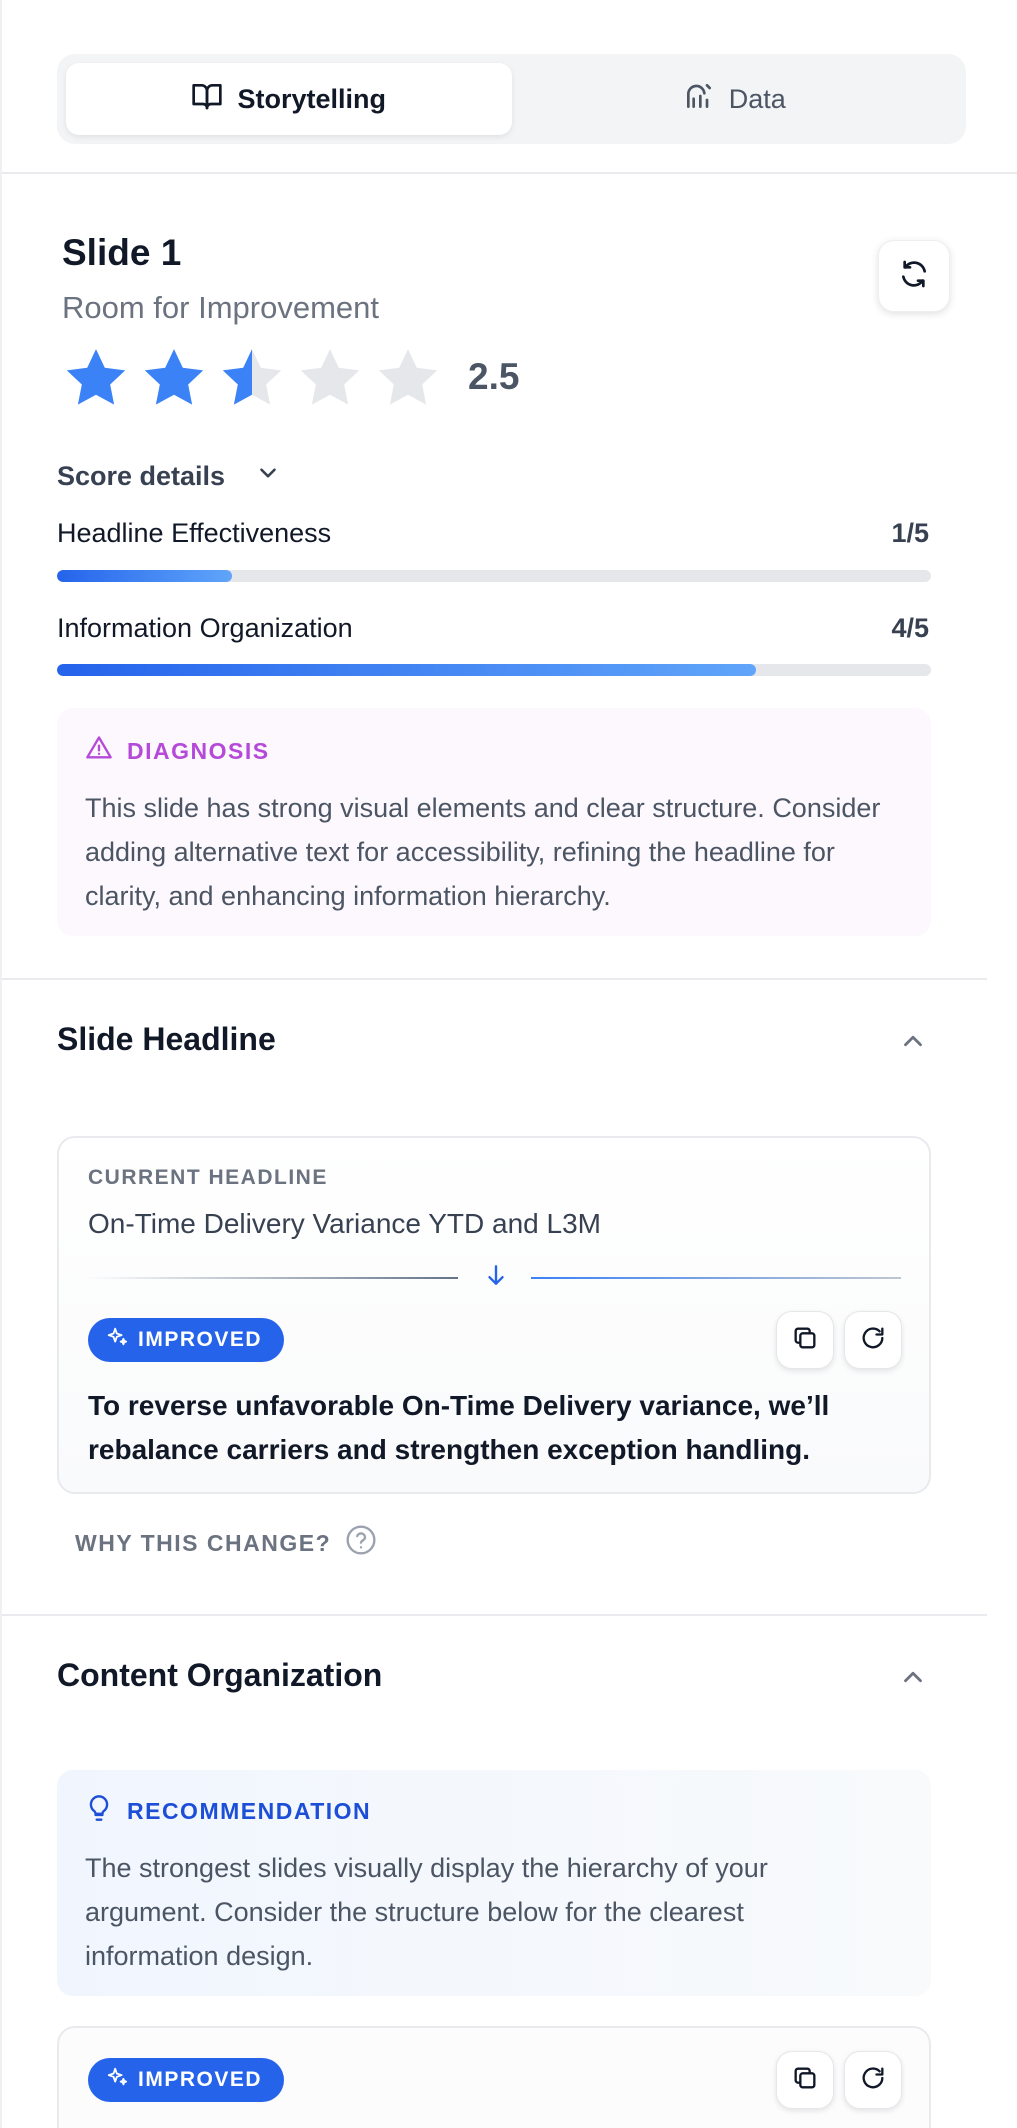 The width and height of the screenshot is (1017, 2128). Describe the element at coordinates (122, 252) in the screenshot. I see `slide-title: Slide 1` at that location.